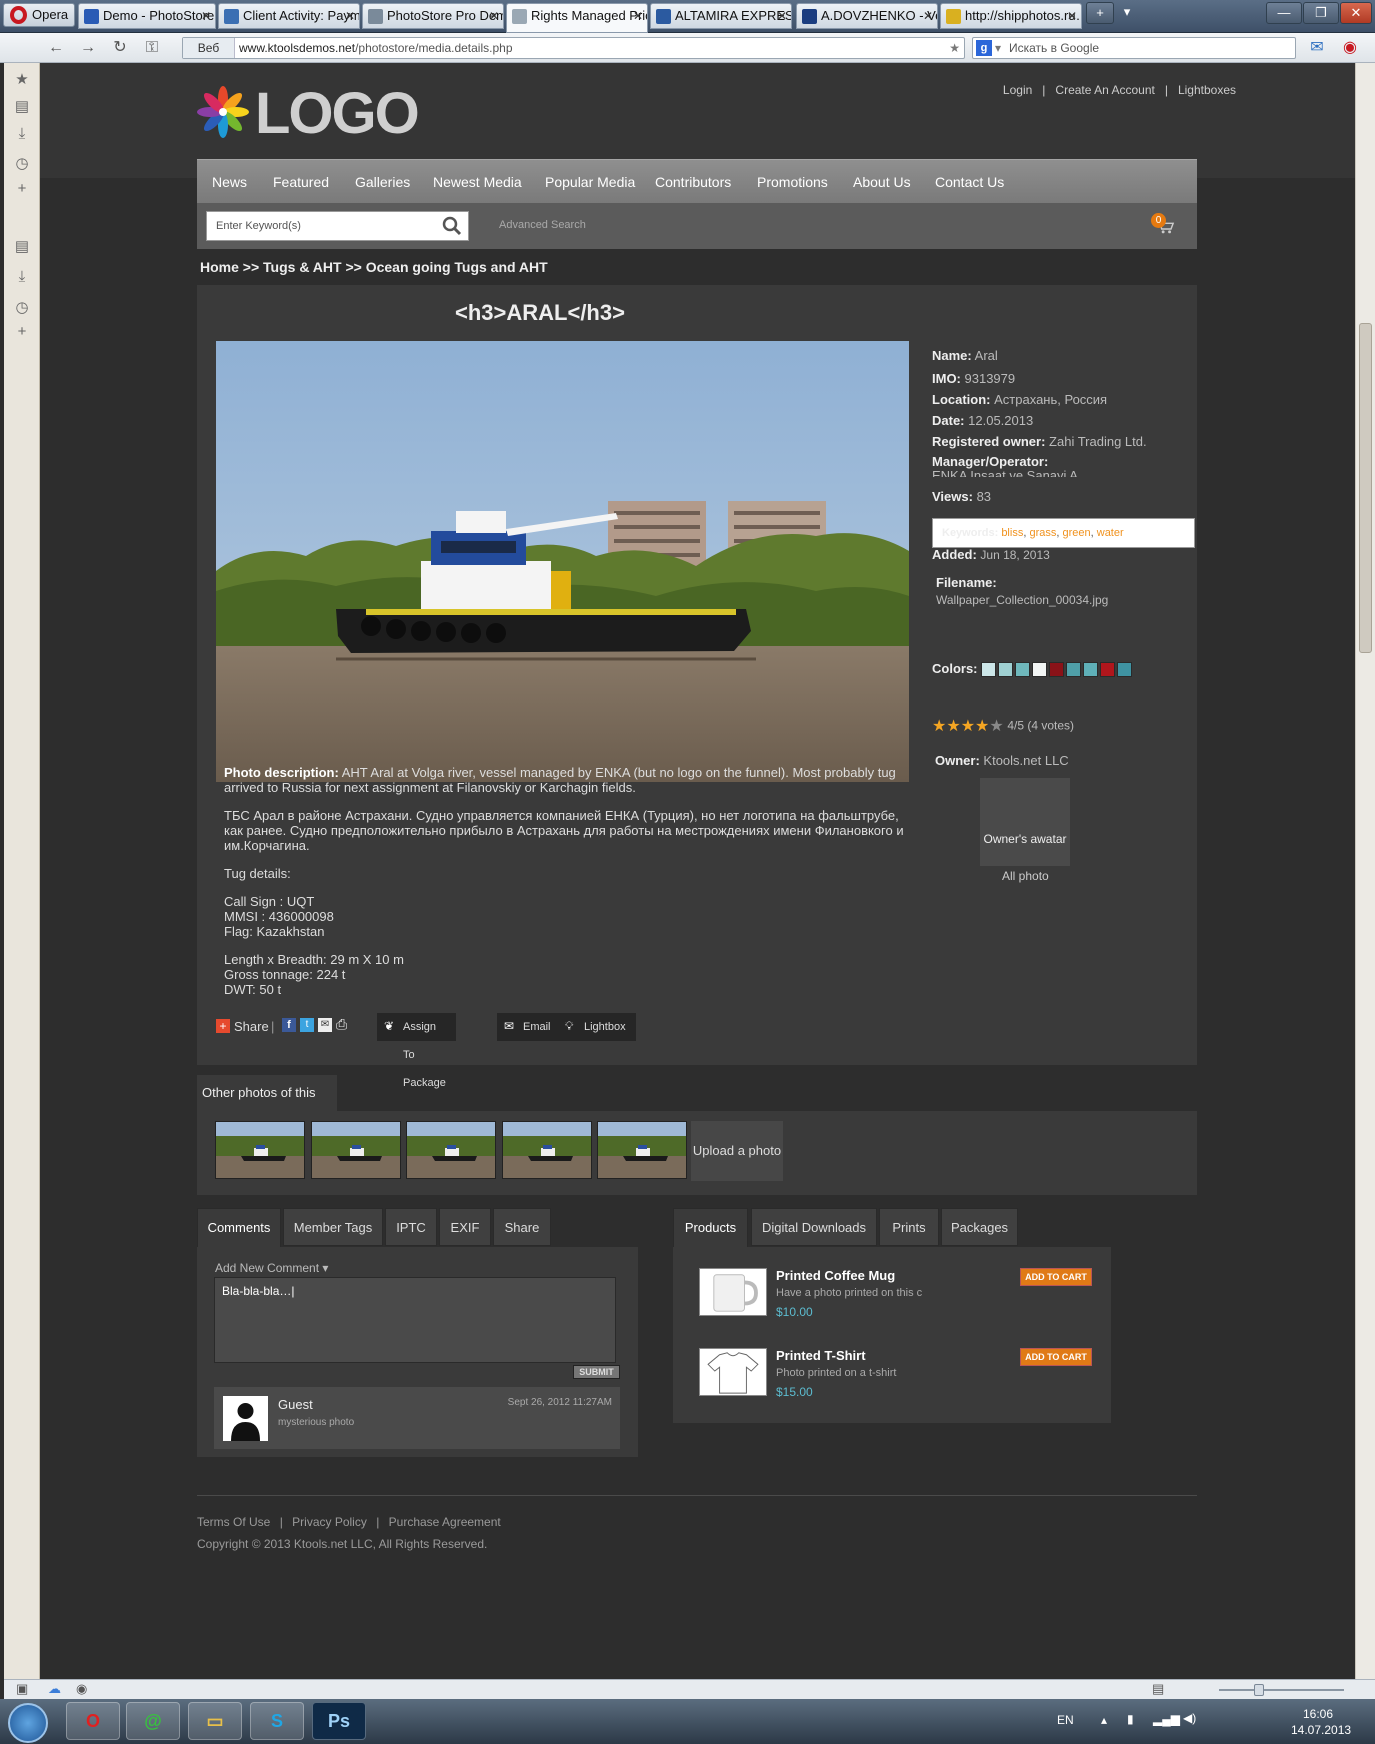 Image resolution: width=1375 pixels, height=1744 pixels. What do you see at coordinates (1356, 13) in the screenshot?
I see `close-window-button: ✕` at bounding box center [1356, 13].